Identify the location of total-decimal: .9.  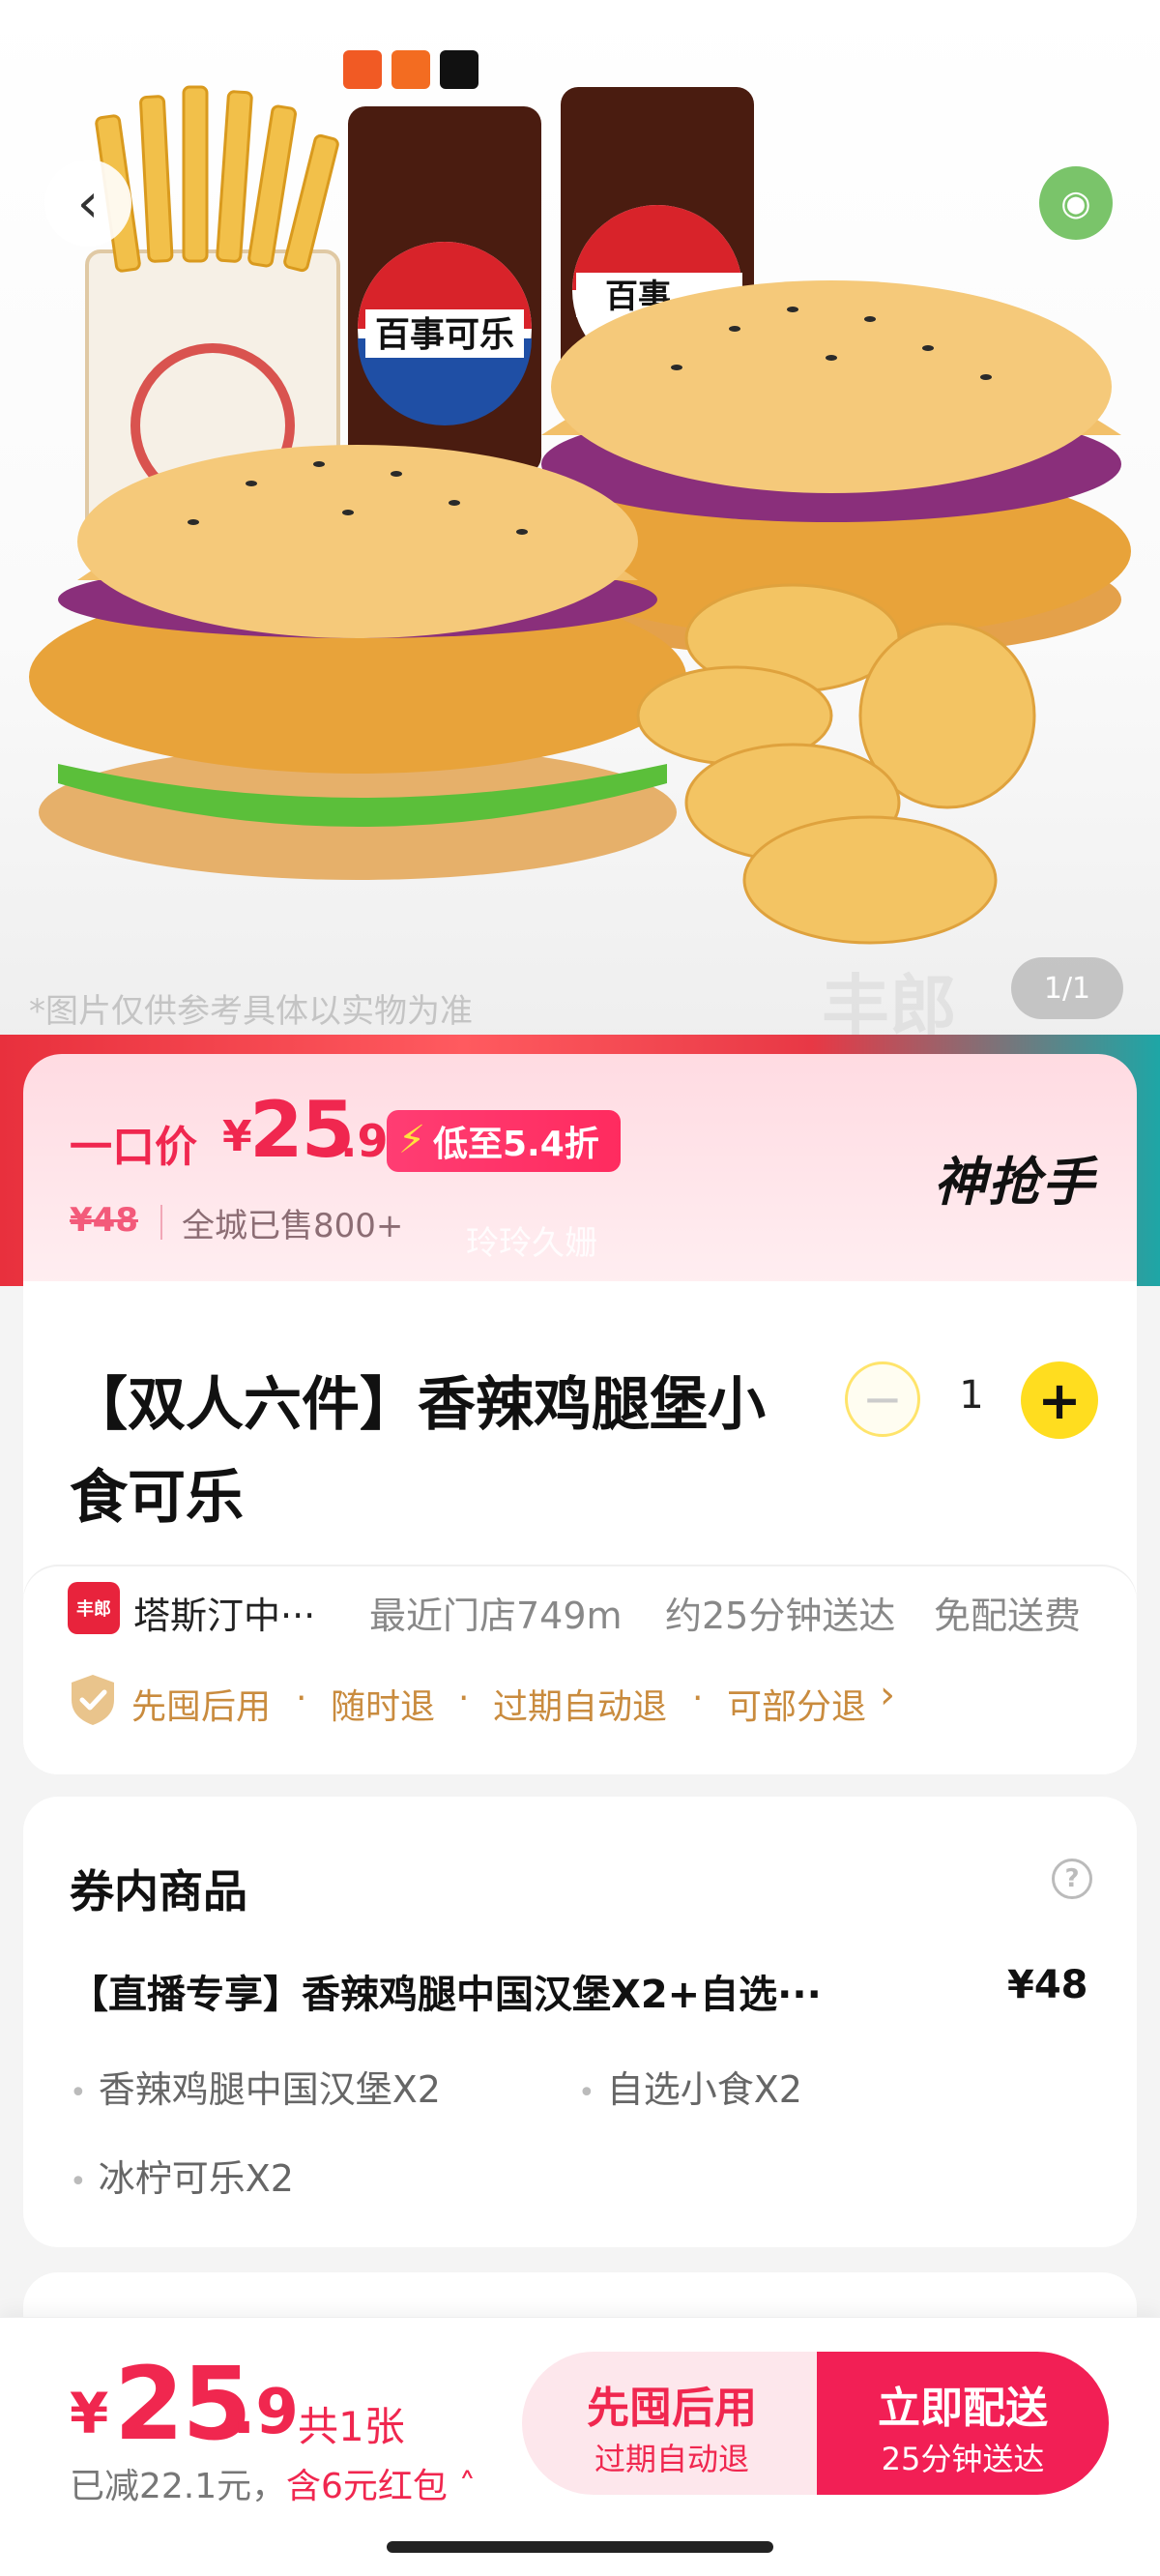
(266, 2412).